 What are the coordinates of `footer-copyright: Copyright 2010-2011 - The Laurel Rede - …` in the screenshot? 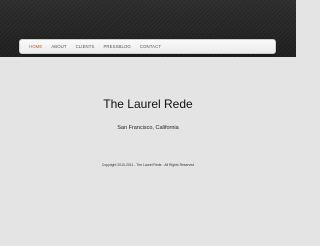 It's located at (148, 165).